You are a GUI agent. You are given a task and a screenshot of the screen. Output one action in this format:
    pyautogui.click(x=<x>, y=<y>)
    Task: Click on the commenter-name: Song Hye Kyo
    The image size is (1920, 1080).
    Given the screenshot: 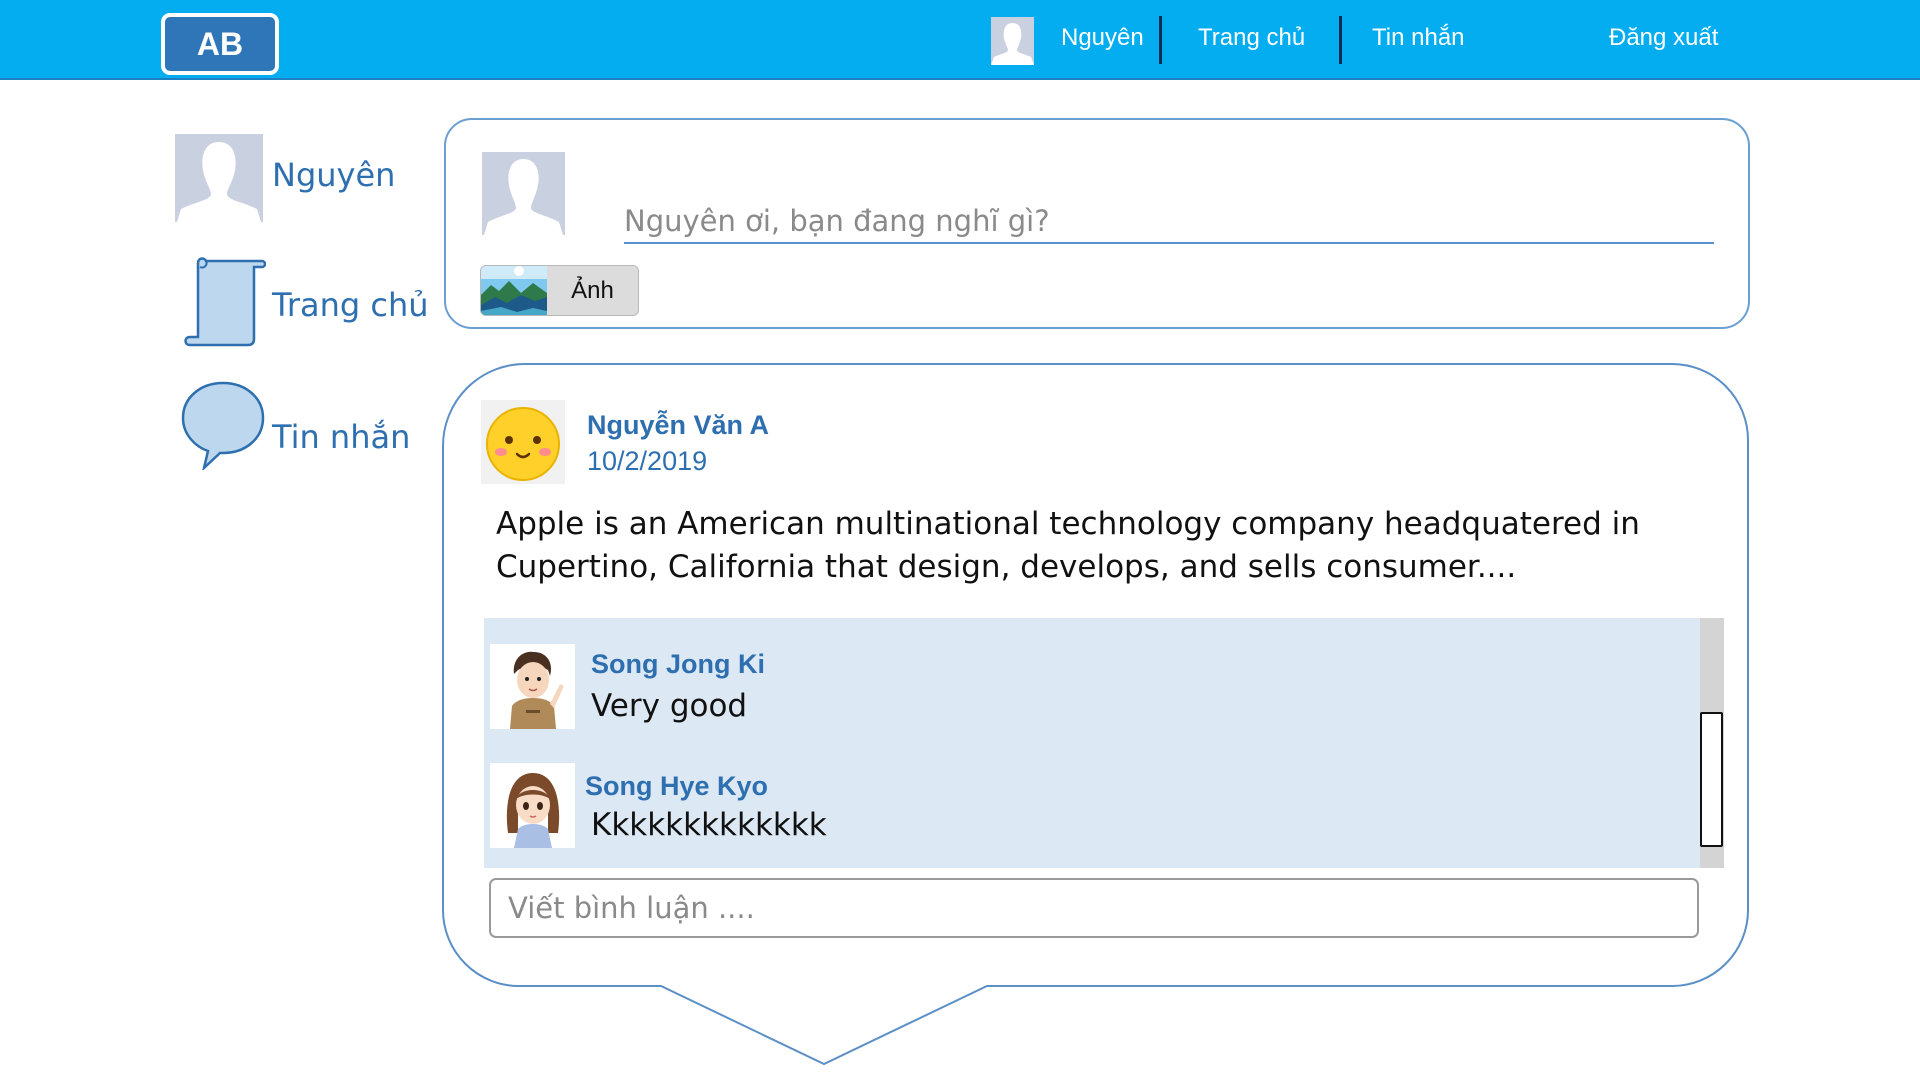 What is the action you would take?
    pyautogui.click(x=676, y=786)
    